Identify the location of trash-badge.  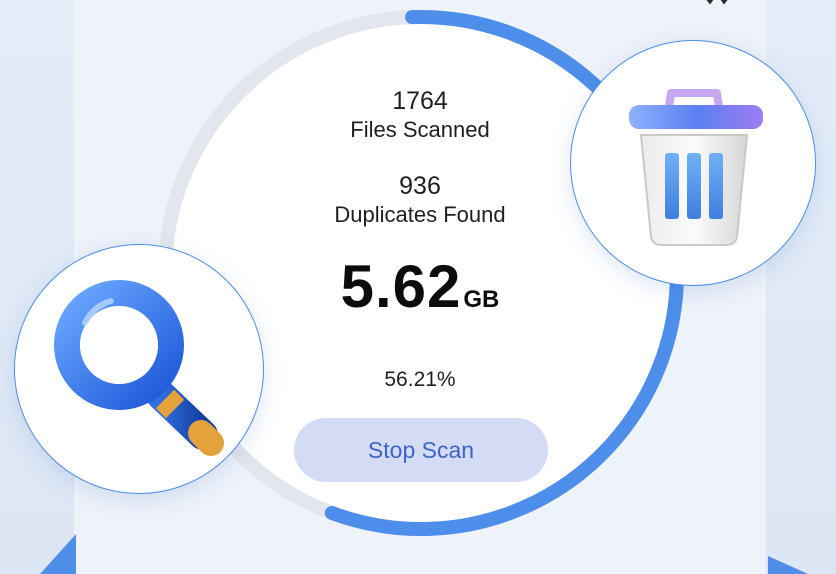
(693, 163).